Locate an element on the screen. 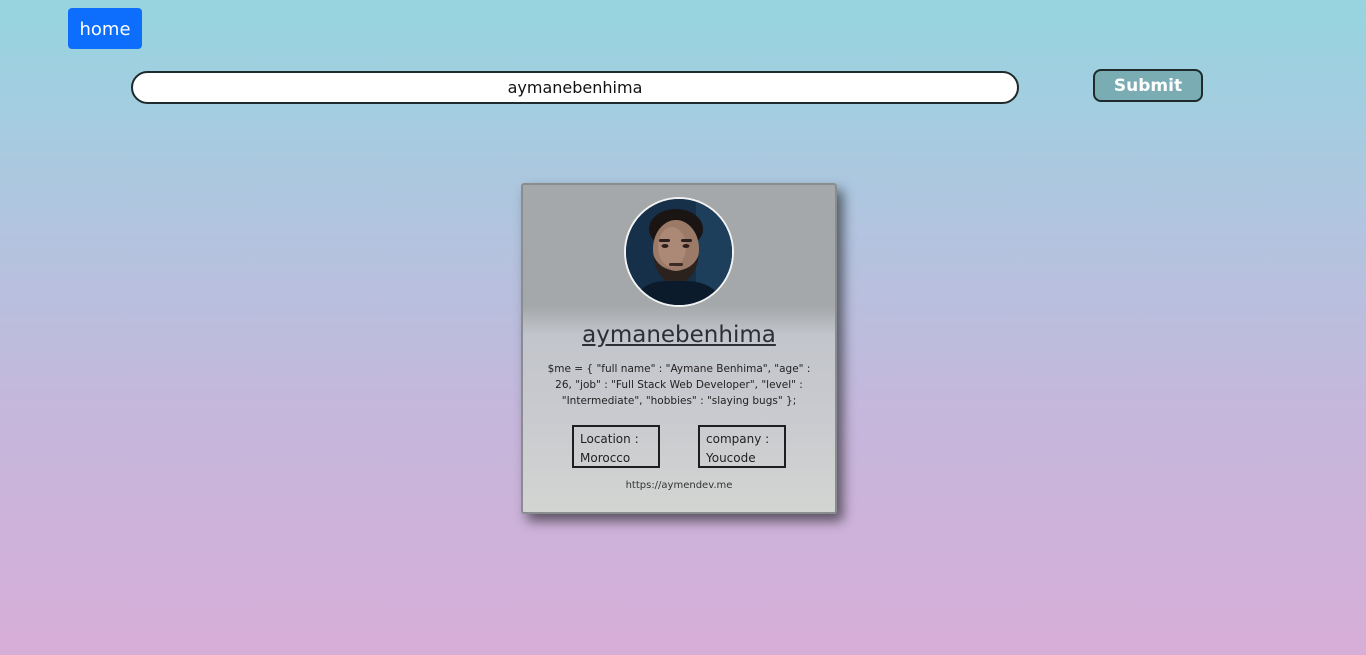 The image size is (1366, 655). home-button: home is located at coordinates (105, 28).